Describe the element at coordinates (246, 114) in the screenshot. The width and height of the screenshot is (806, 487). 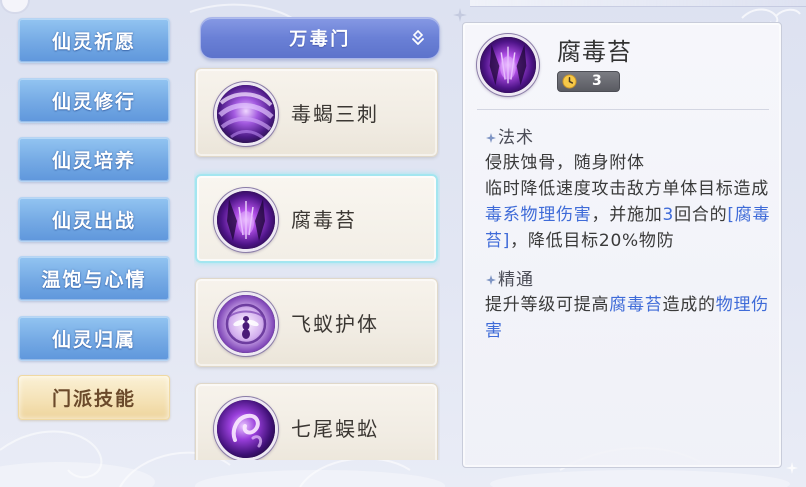
I see `scorpion-strike-skill-icon` at that location.